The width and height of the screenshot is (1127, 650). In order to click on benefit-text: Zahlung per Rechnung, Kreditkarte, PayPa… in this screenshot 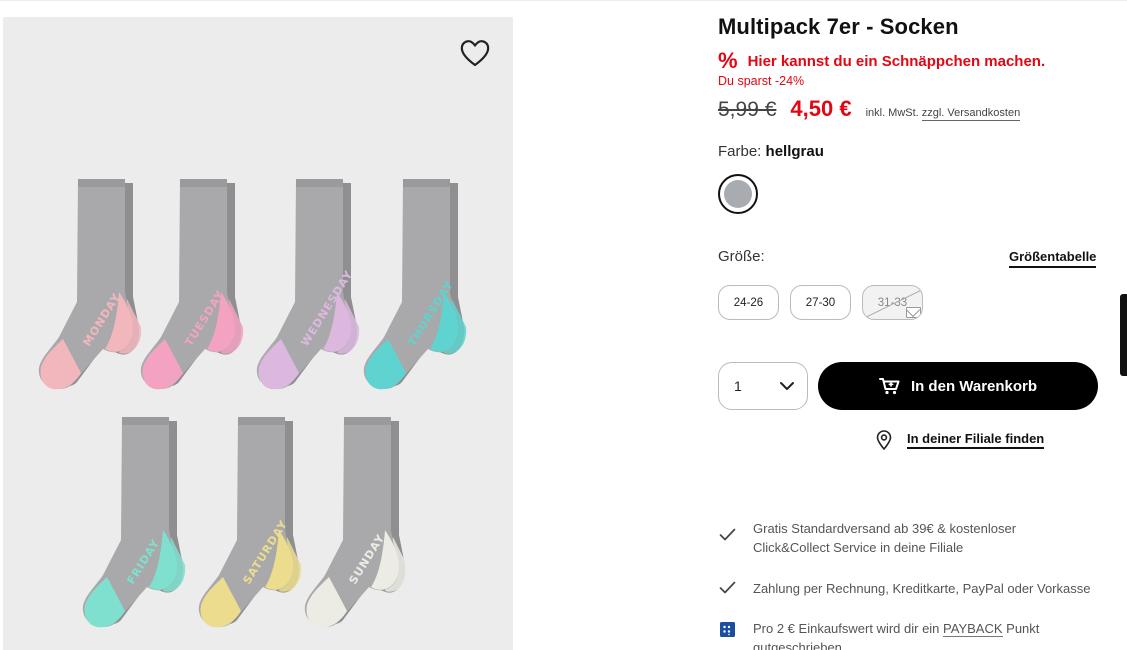, I will do `click(922, 588)`.